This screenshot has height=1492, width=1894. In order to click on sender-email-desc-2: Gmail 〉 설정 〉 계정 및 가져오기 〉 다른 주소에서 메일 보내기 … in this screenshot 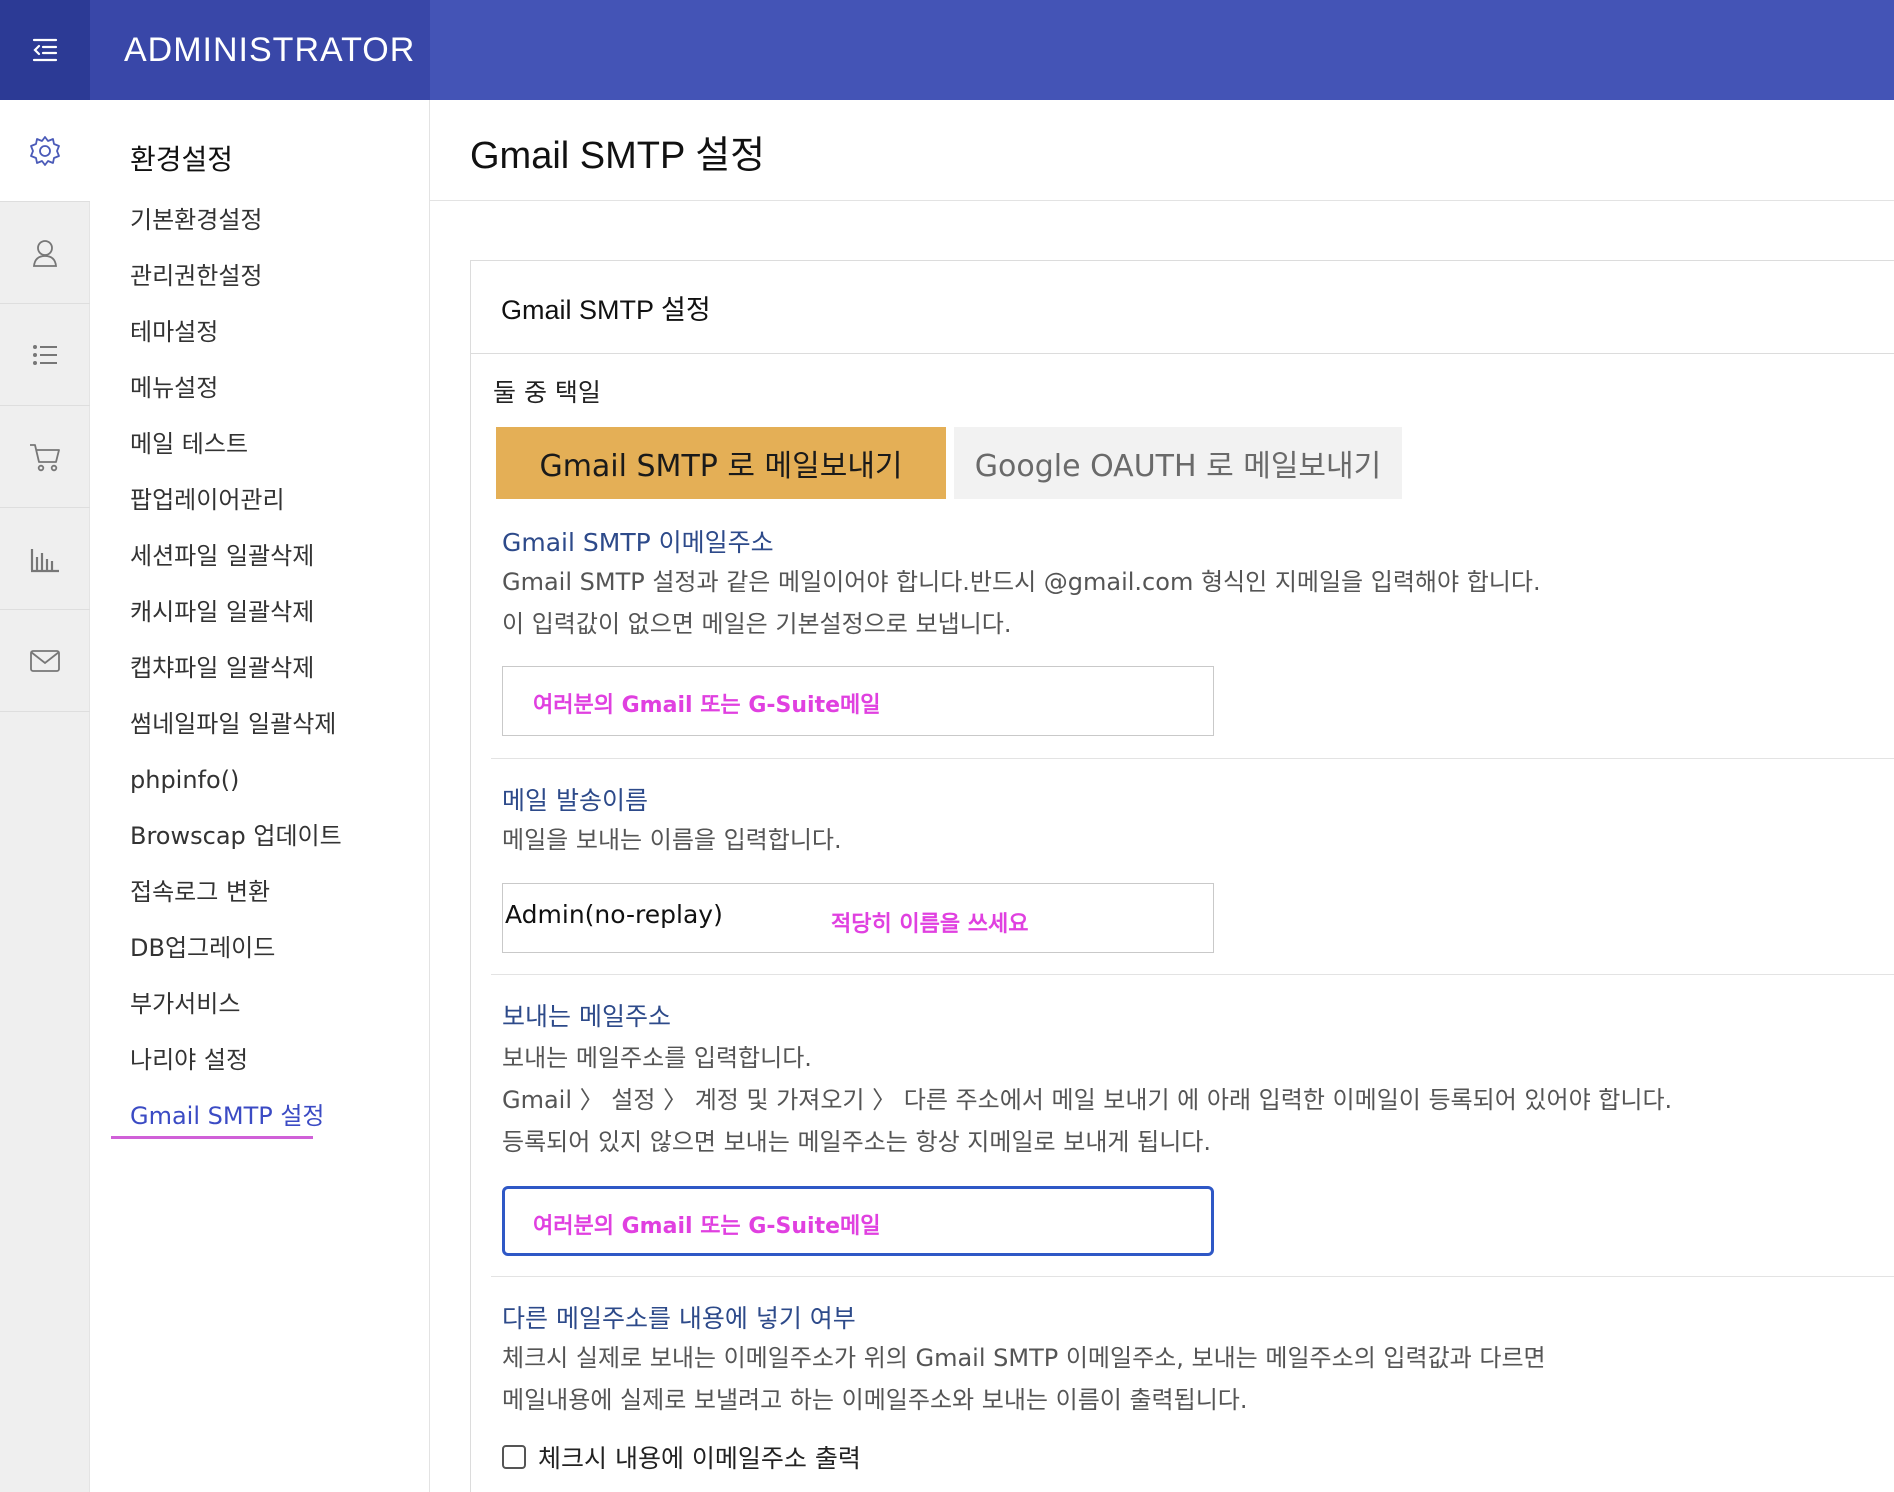, I will do `click(1087, 1100)`.